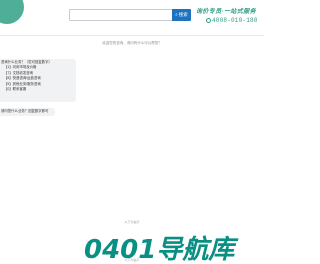  Describe the element at coordinates (208, 20) in the screenshot. I see `phone-icon` at that location.